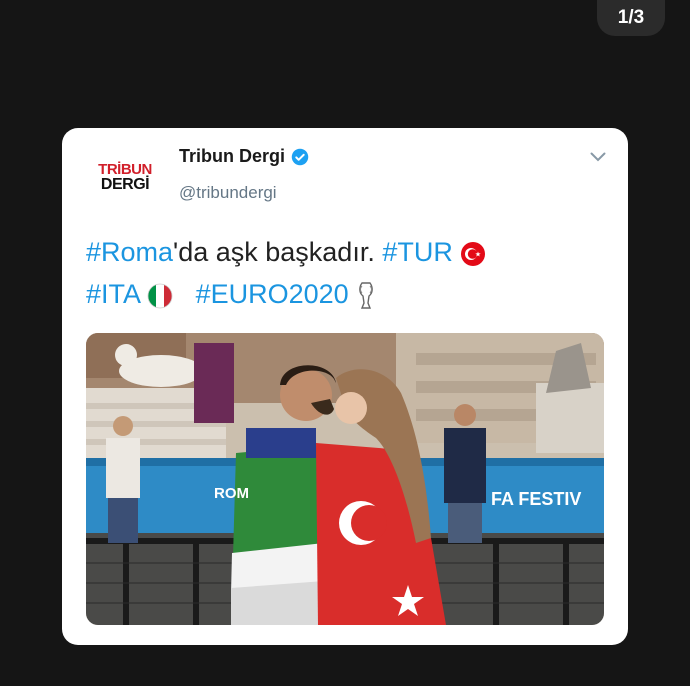  Describe the element at coordinates (473, 253) in the screenshot. I see `turkey-flag-icon` at that location.